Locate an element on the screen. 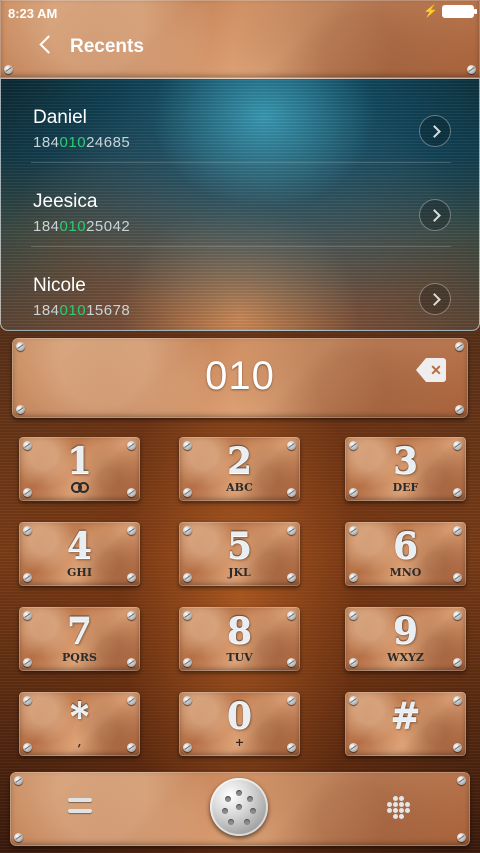 This screenshot has width=480, height=853. key-4: 4 GHI is located at coordinates (79, 554).